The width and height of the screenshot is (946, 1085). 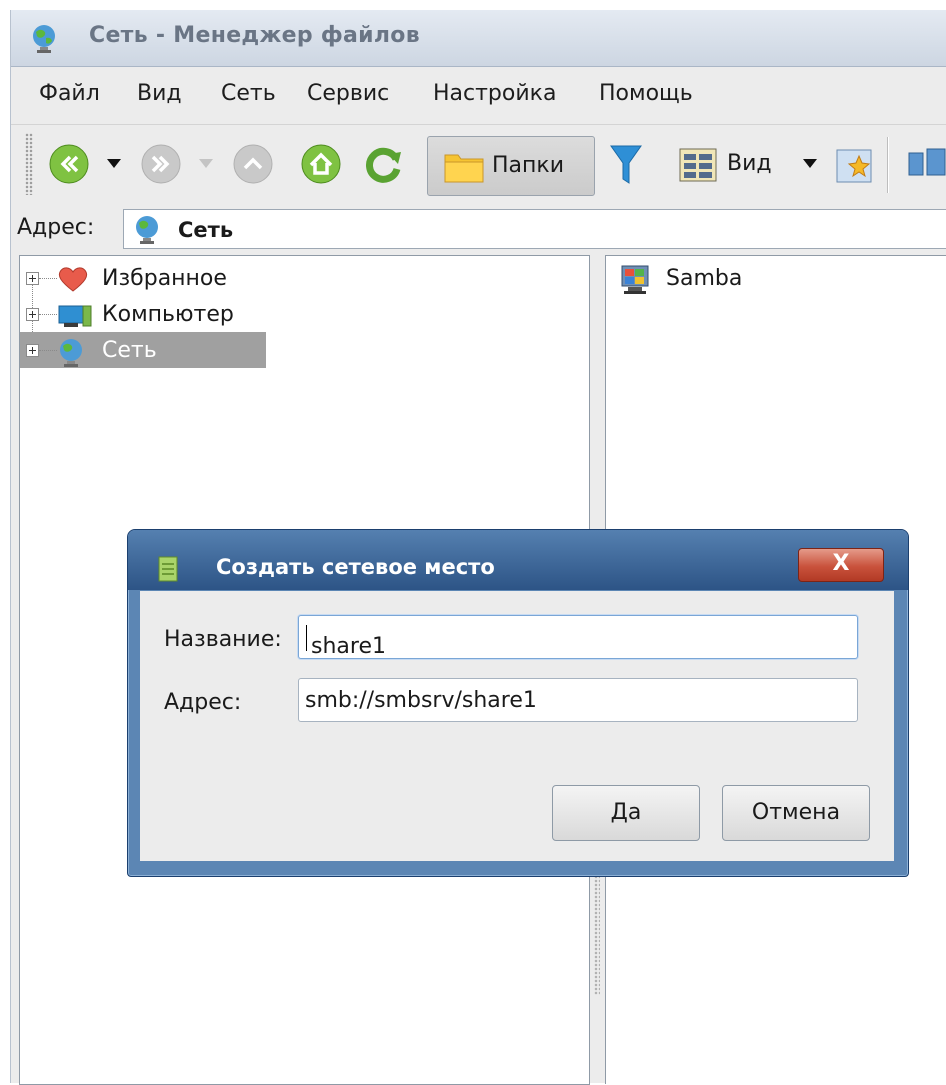 What do you see at coordinates (926, 165) in the screenshot?
I see `network-icon` at bounding box center [926, 165].